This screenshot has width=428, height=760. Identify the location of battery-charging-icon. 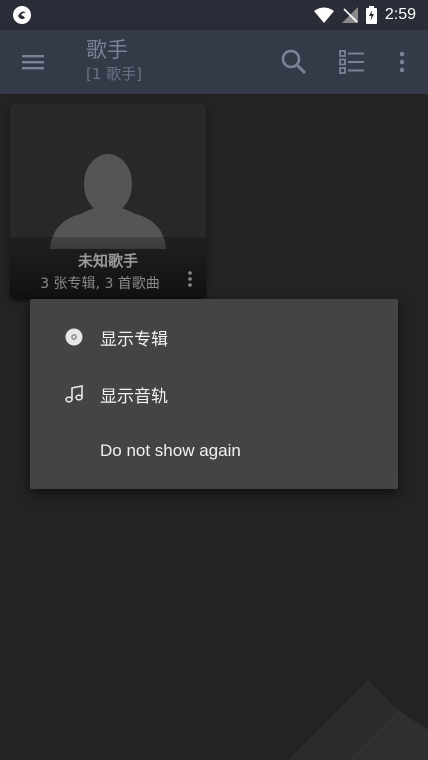
(371, 15).